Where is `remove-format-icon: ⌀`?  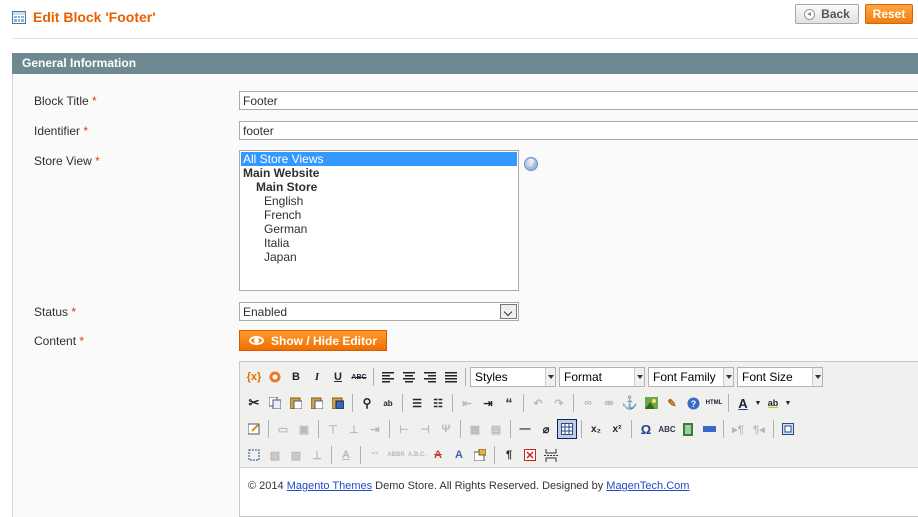 remove-format-icon: ⌀ is located at coordinates (546, 429).